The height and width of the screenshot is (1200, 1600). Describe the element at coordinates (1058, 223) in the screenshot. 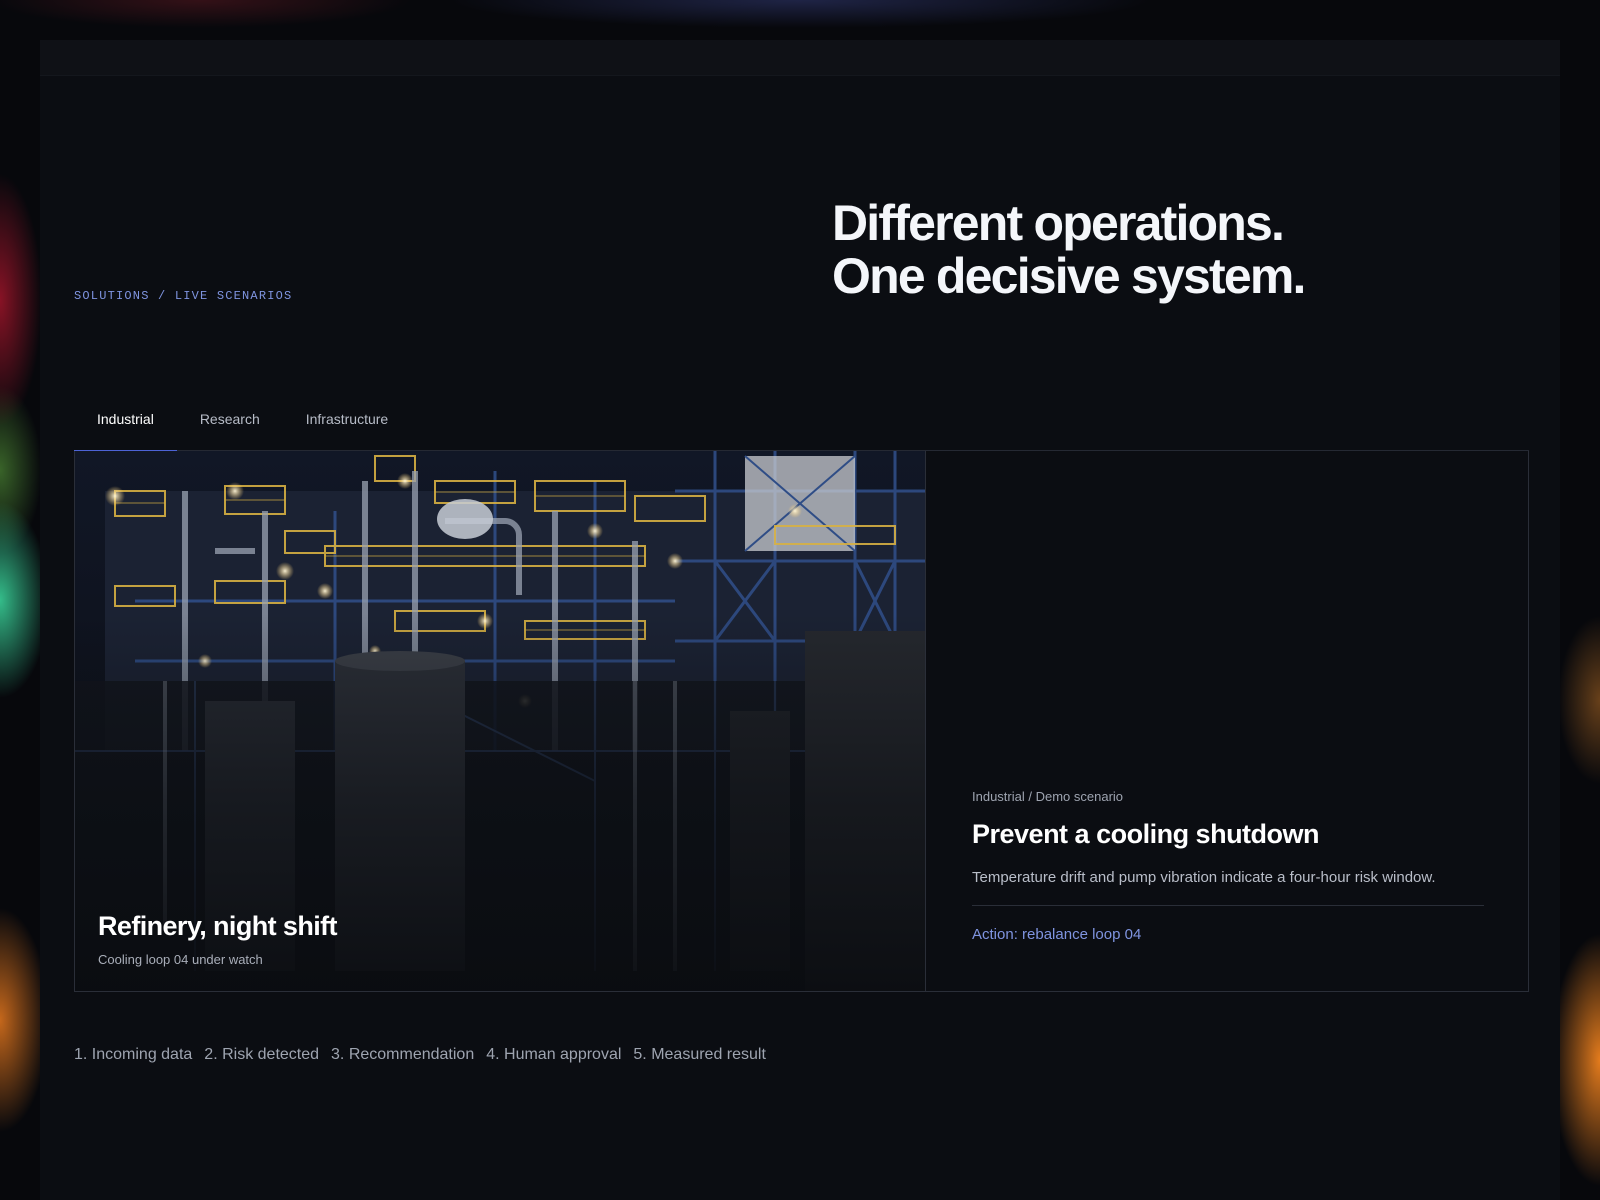

I see `headline-line-1: Different operations.` at that location.